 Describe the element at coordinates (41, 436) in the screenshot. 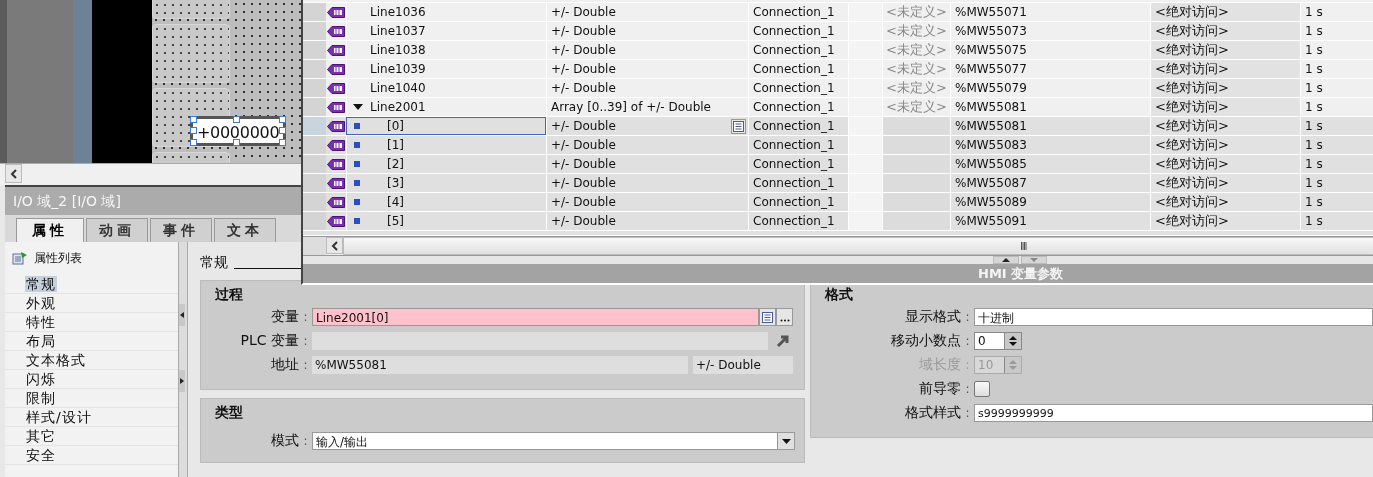

I see `property-list-item: 其它` at that location.